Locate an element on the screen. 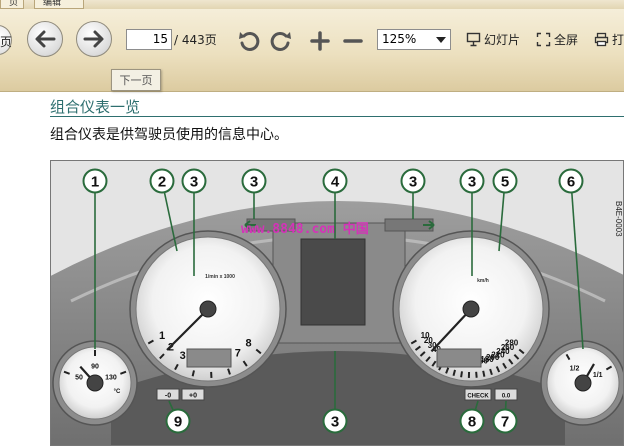 This screenshot has width=624, height=446. printer-icon is located at coordinates (601, 39).